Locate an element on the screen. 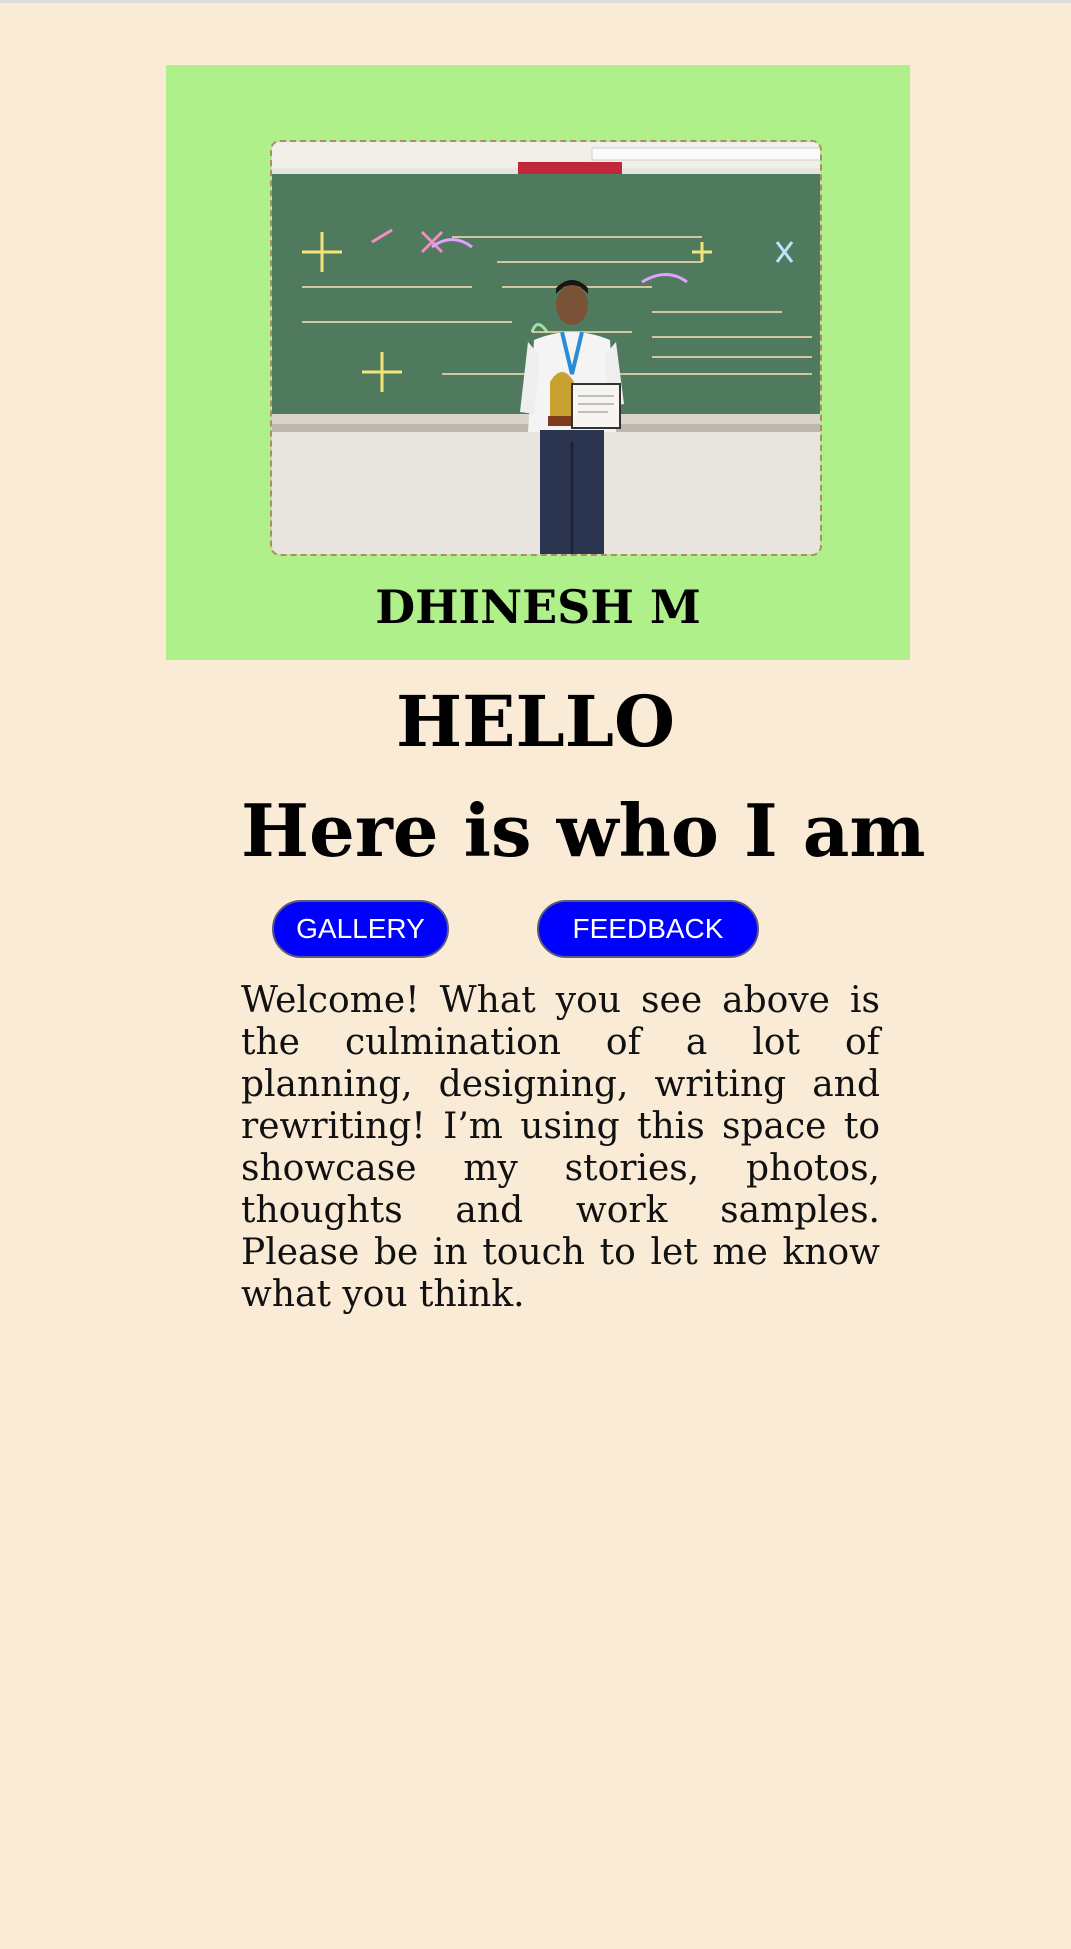 The width and height of the screenshot is (1071, 1949). profile-photo is located at coordinates (546, 348).